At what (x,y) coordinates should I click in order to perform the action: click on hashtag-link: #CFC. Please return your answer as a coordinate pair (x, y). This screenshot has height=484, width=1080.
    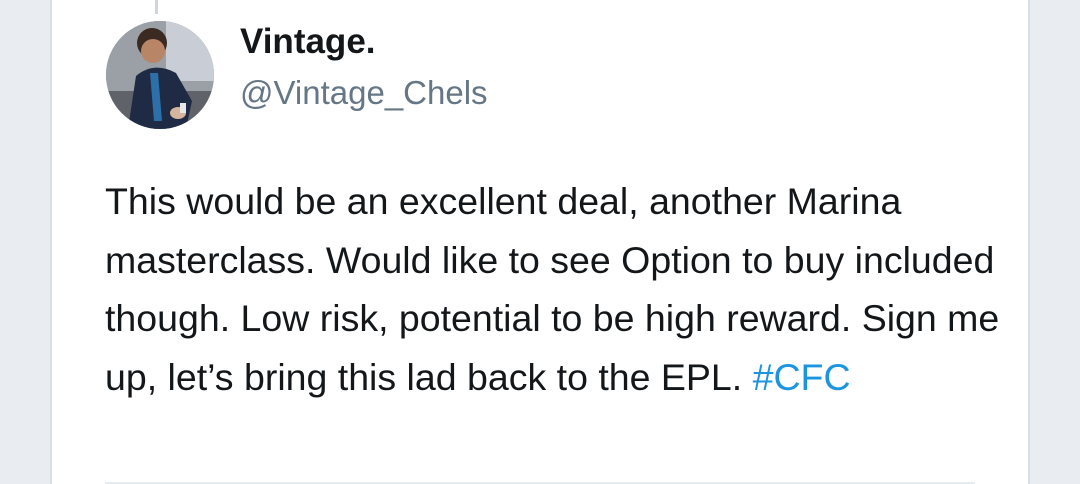
    Looking at the image, I should click on (802, 377).